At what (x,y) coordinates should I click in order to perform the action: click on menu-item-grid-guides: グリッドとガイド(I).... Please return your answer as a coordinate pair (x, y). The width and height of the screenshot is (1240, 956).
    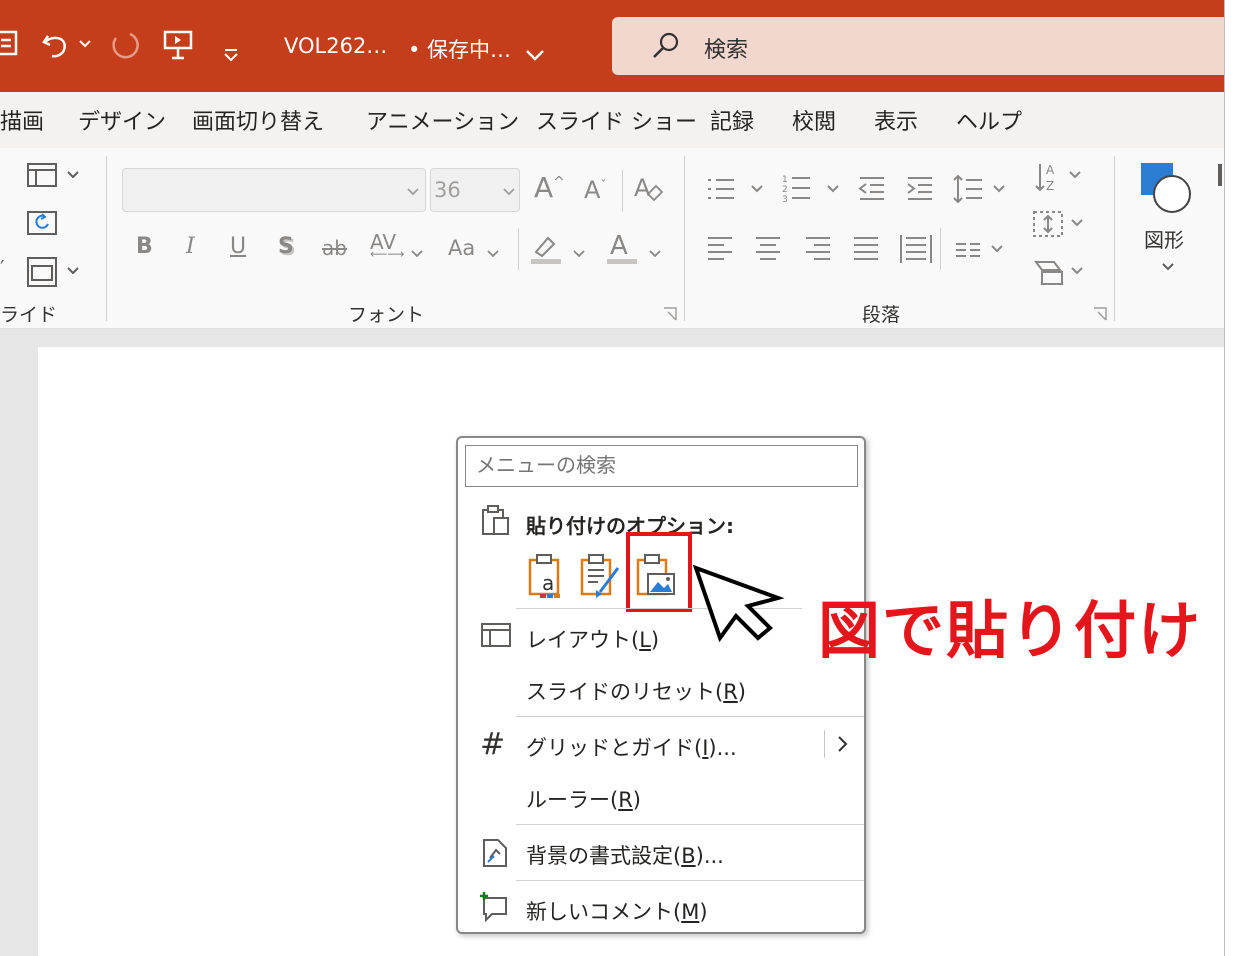
    Looking at the image, I should click on (631, 747).